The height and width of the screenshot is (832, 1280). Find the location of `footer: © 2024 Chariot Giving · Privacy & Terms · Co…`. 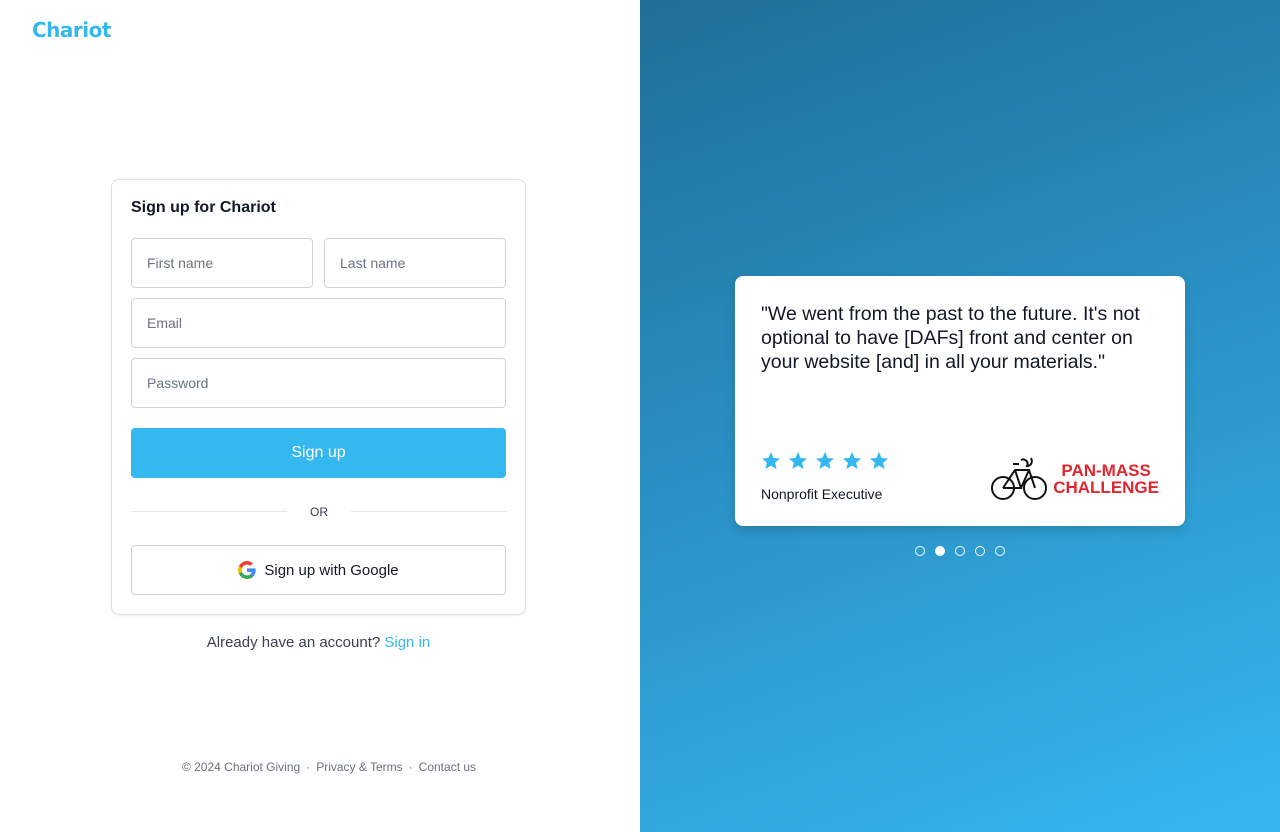

footer: © 2024 Chariot Giving · Privacy & Terms · Co… is located at coordinates (329, 767).